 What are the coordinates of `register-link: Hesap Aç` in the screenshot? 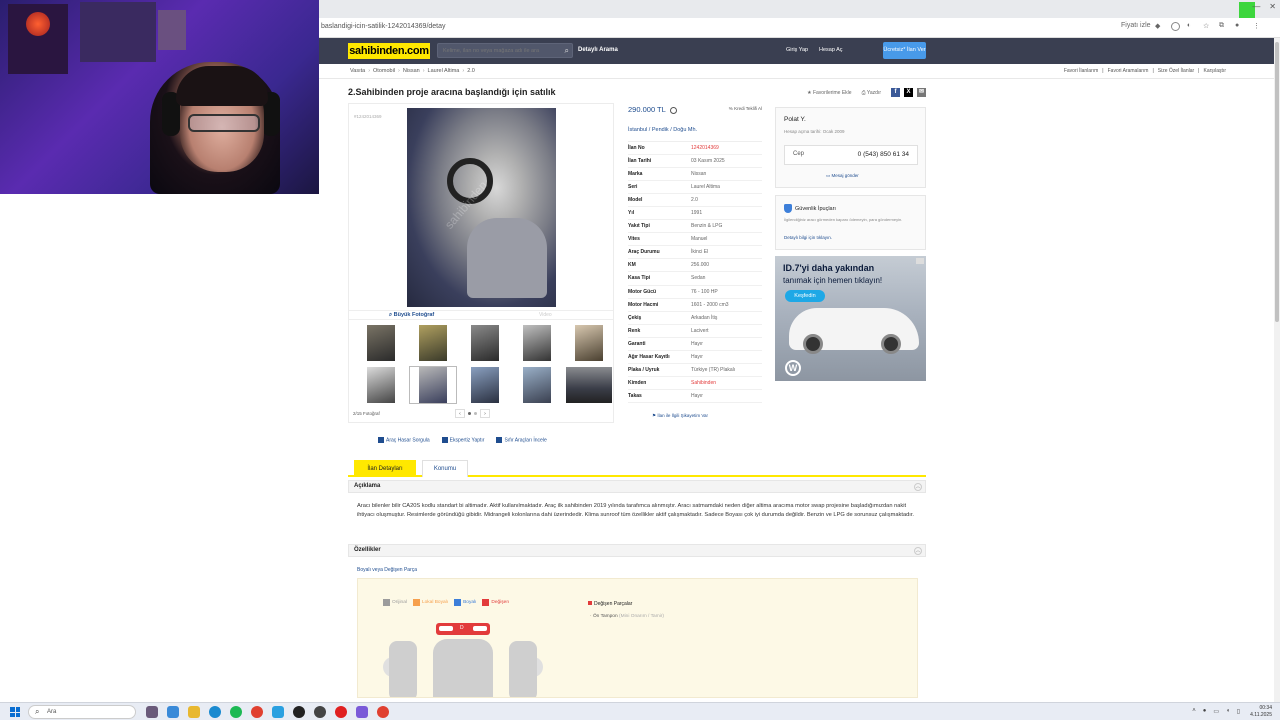 It's located at (831, 50).